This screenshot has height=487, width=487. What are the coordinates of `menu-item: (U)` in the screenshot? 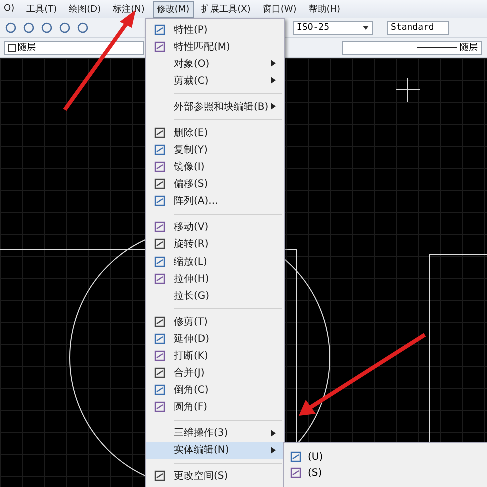 It's located at (385, 457).